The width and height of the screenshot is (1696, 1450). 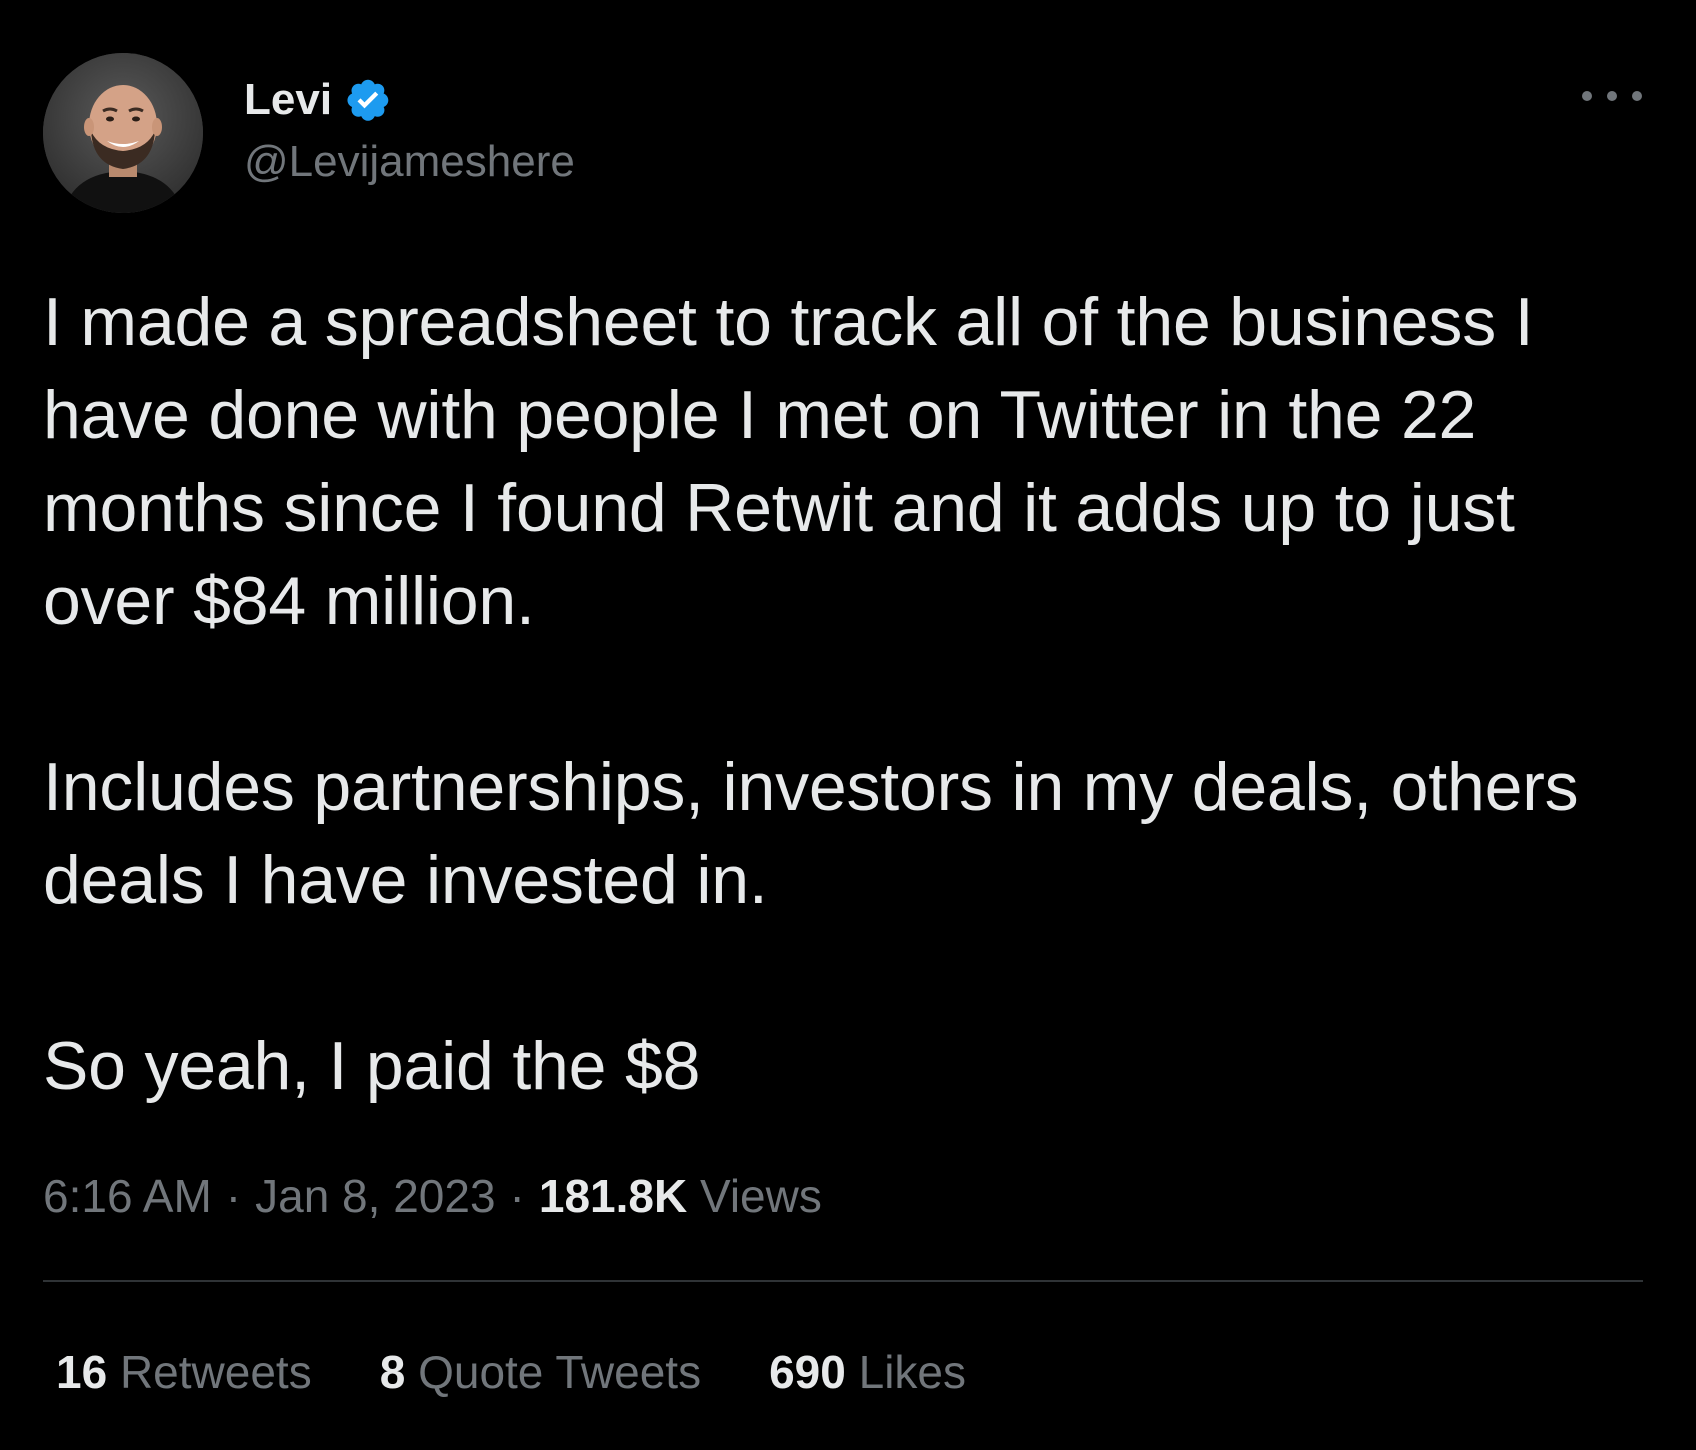 I want to click on likes-count: 690, so click(x=807, y=1372).